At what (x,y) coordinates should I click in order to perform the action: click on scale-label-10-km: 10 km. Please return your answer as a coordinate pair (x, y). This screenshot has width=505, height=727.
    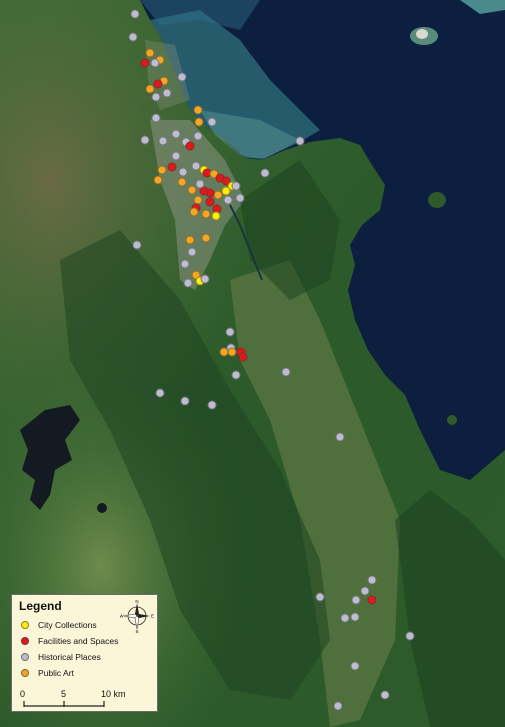
    Looking at the image, I should click on (113, 694).